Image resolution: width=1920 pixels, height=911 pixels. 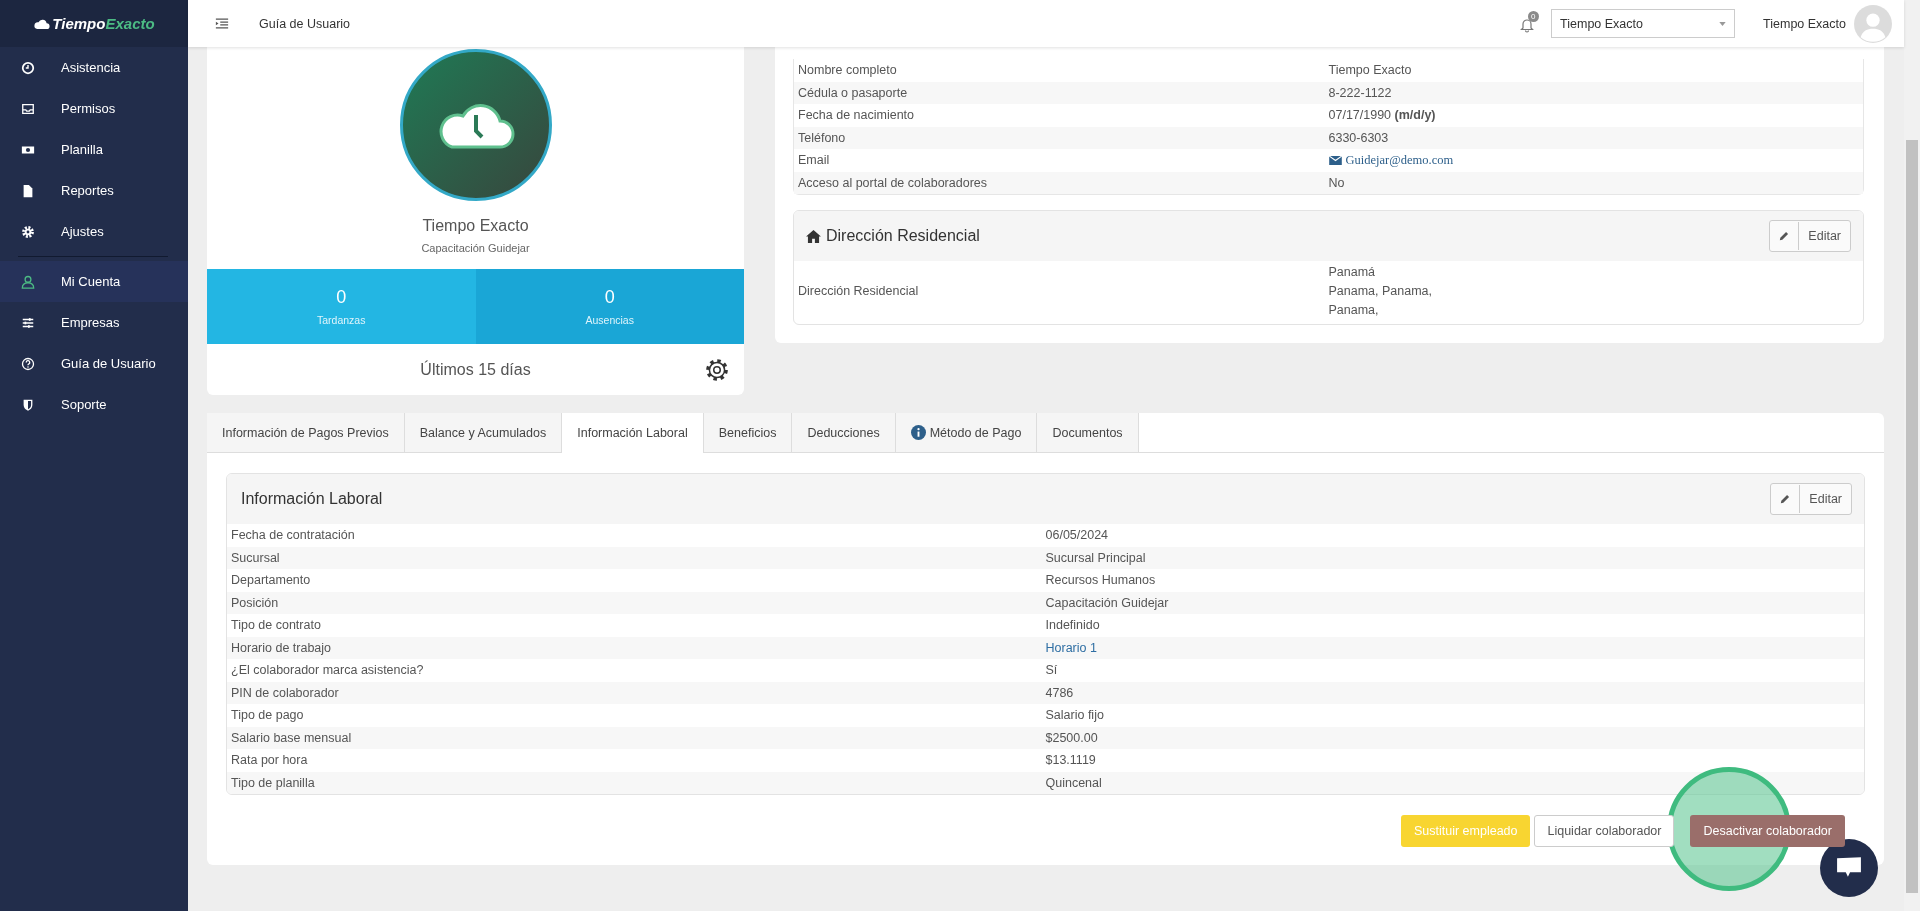 I want to click on panel-title: Información Laboral, so click(x=312, y=499).